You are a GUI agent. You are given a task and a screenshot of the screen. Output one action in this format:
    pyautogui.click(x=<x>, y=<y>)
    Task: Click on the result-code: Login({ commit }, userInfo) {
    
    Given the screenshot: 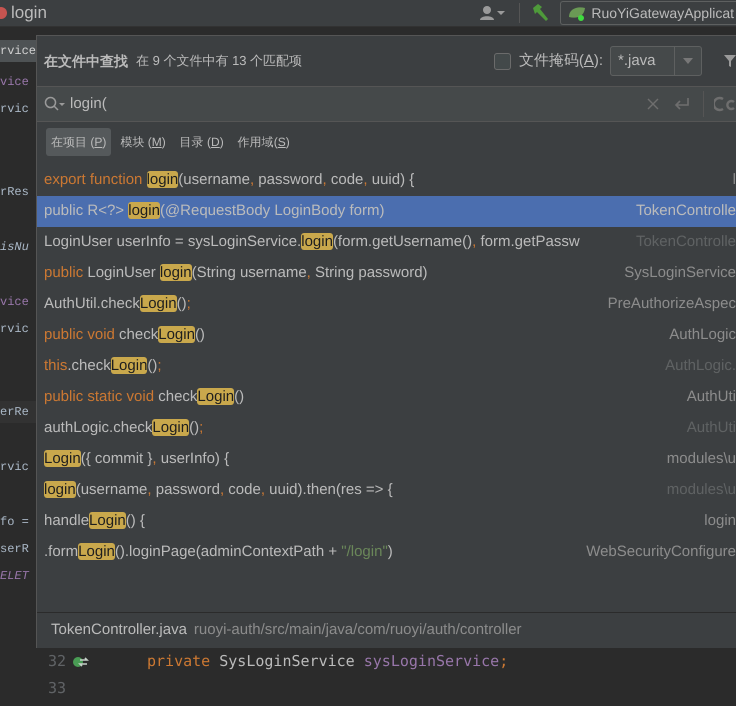 What is the action you would take?
    pyautogui.click(x=137, y=459)
    